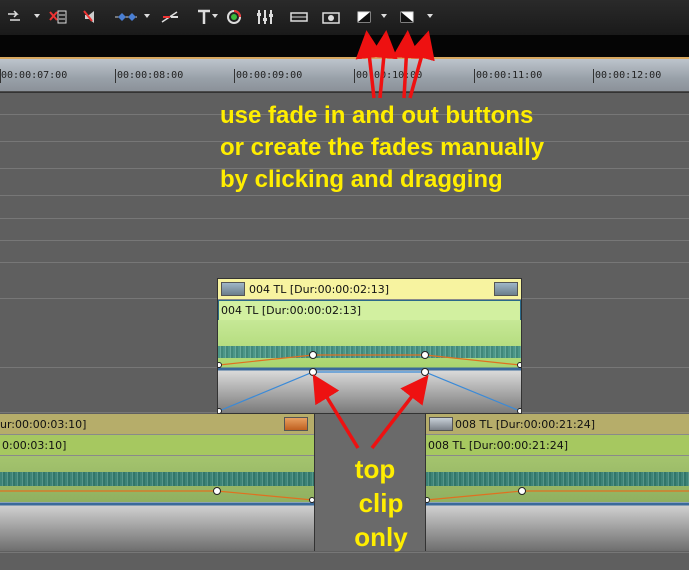 This screenshot has height=570, width=689. Describe the element at coordinates (373, 240) in the screenshot. I see `annotation-arrows` at that location.